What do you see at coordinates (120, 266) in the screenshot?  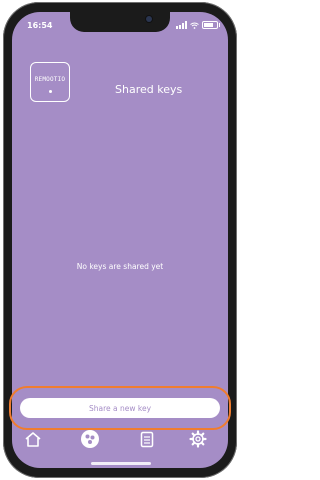 I see `empty-state-message: No keys are shared yet` at bounding box center [120, 266].